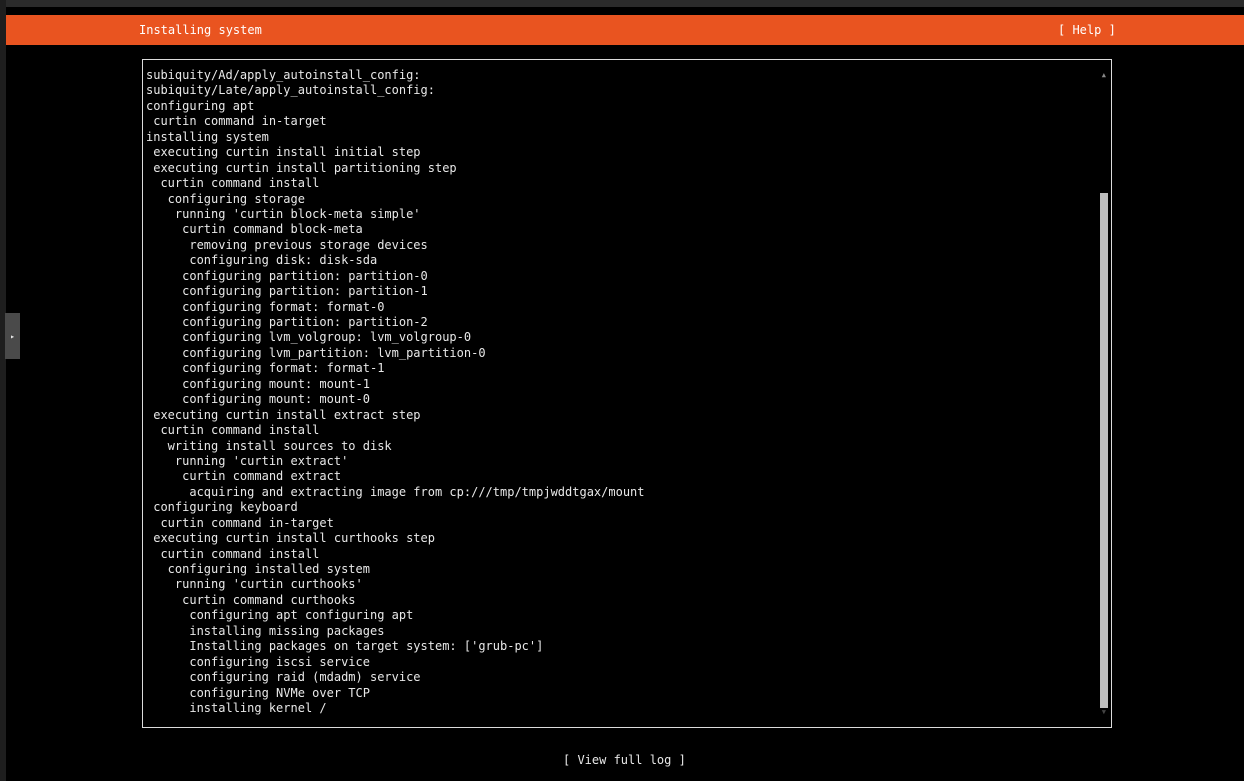  Describe the element at coordinates (200, 105) in the screenshot. I see `log-line: configuring apt` at that location.